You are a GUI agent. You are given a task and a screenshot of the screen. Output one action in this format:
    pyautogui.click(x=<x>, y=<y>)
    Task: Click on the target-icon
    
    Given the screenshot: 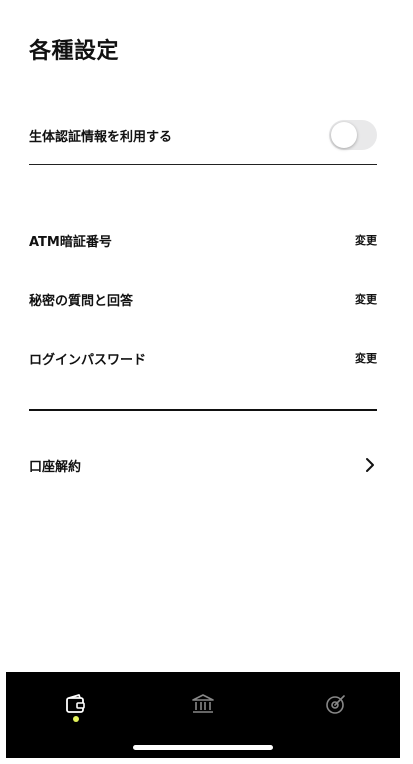 What is the action you would take?
    pyautogui.click(x=336, y=706)
    